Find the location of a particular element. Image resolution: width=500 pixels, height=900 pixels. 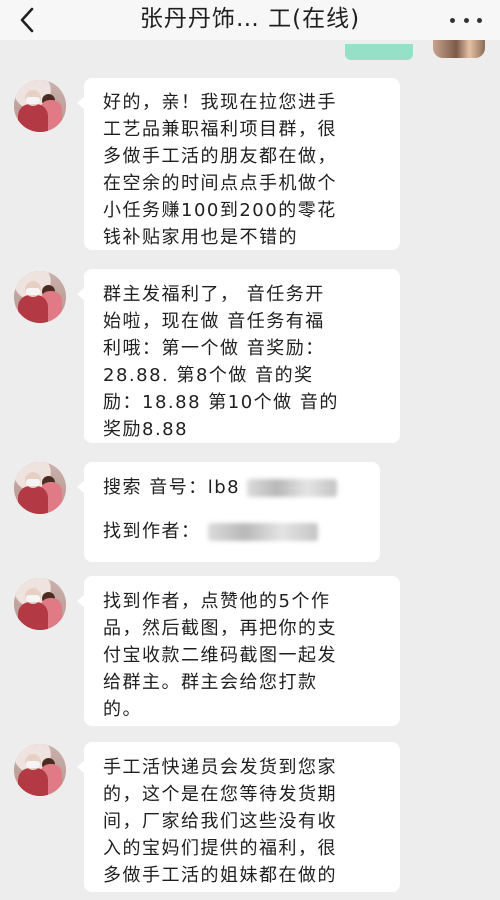

chat-header: 张丹丹饰… 工(在线) is located at coordinates (250, 20).